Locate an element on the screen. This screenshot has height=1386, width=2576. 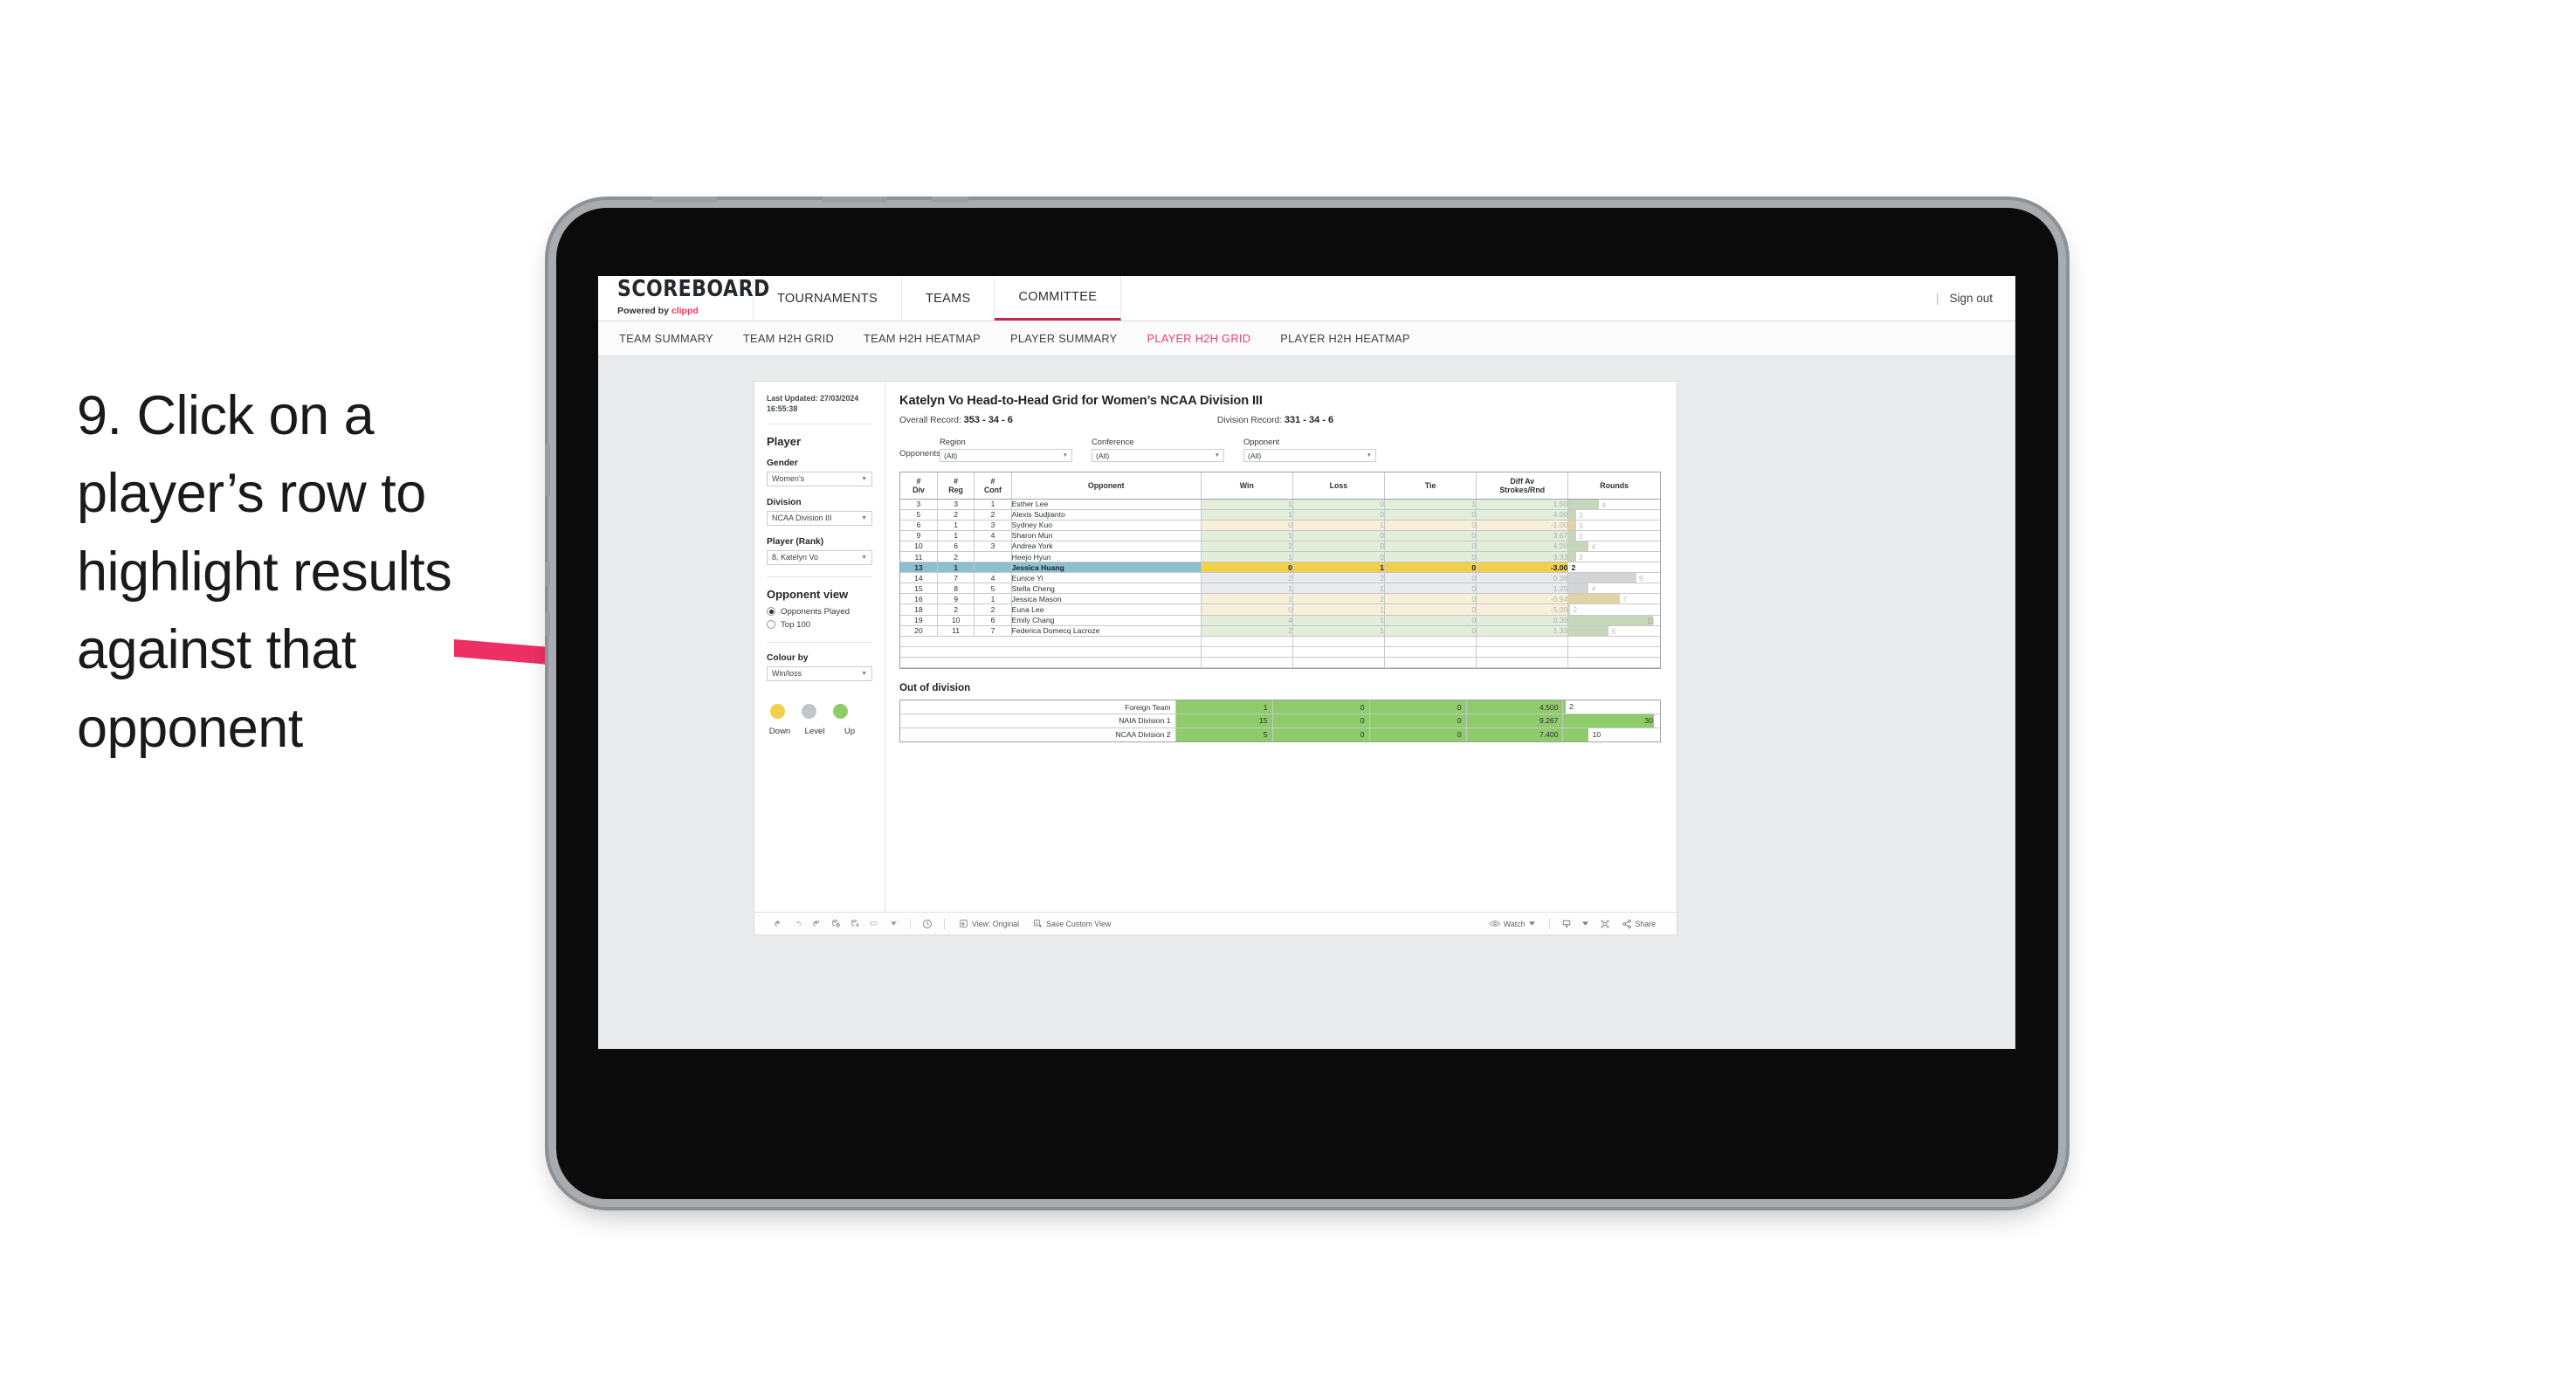
conference-filter-label: Conference is located at coordinates (1113, 442).